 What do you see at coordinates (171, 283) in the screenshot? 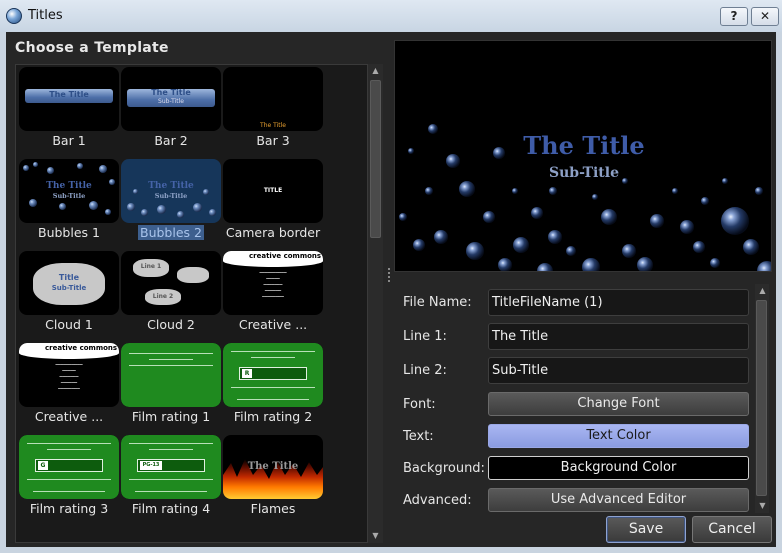
I see `template-thumbnail: Line 1 Line 2` at bounding box center [171, 283].